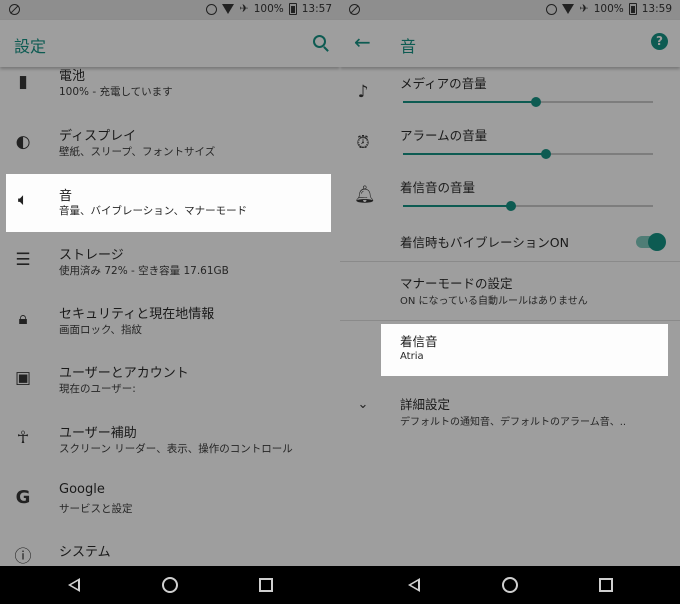  Describe the element at coordinates (23, 319) in the screenshot. I see `lock-icon: 🔒︎` at that location.